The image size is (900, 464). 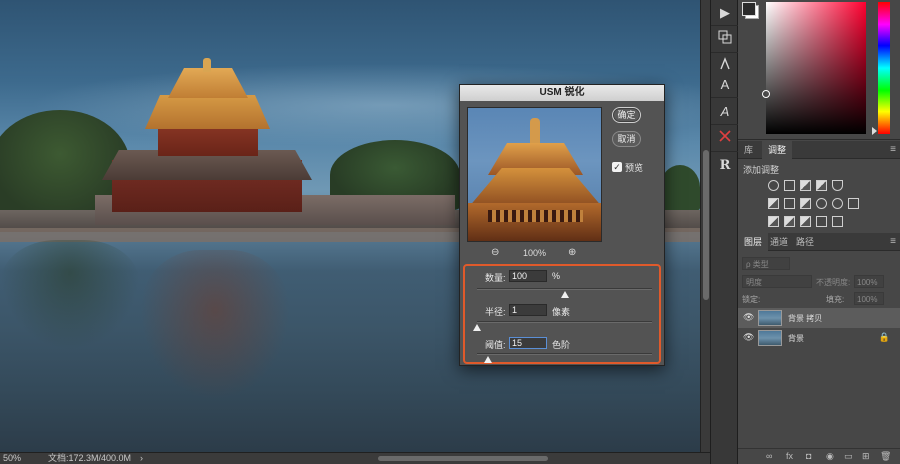 I want to click on threshold-label: 阈值:, so click(x=495, y=345).